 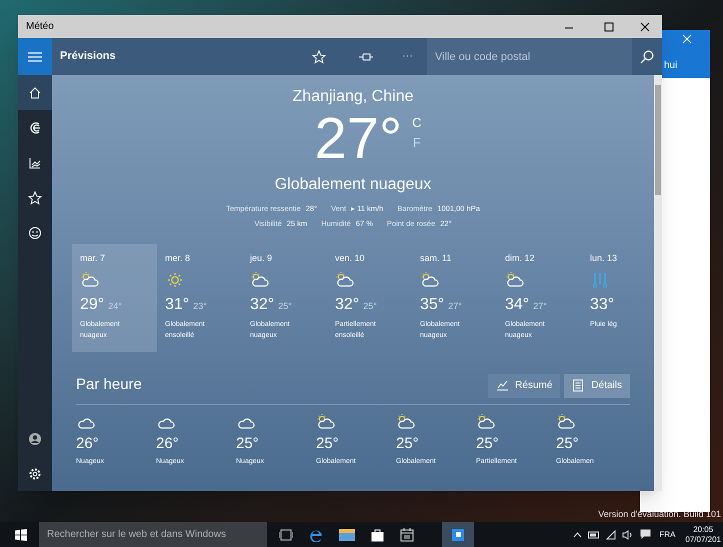 I want to click on speaker-icon, so click(x=628, y=535).